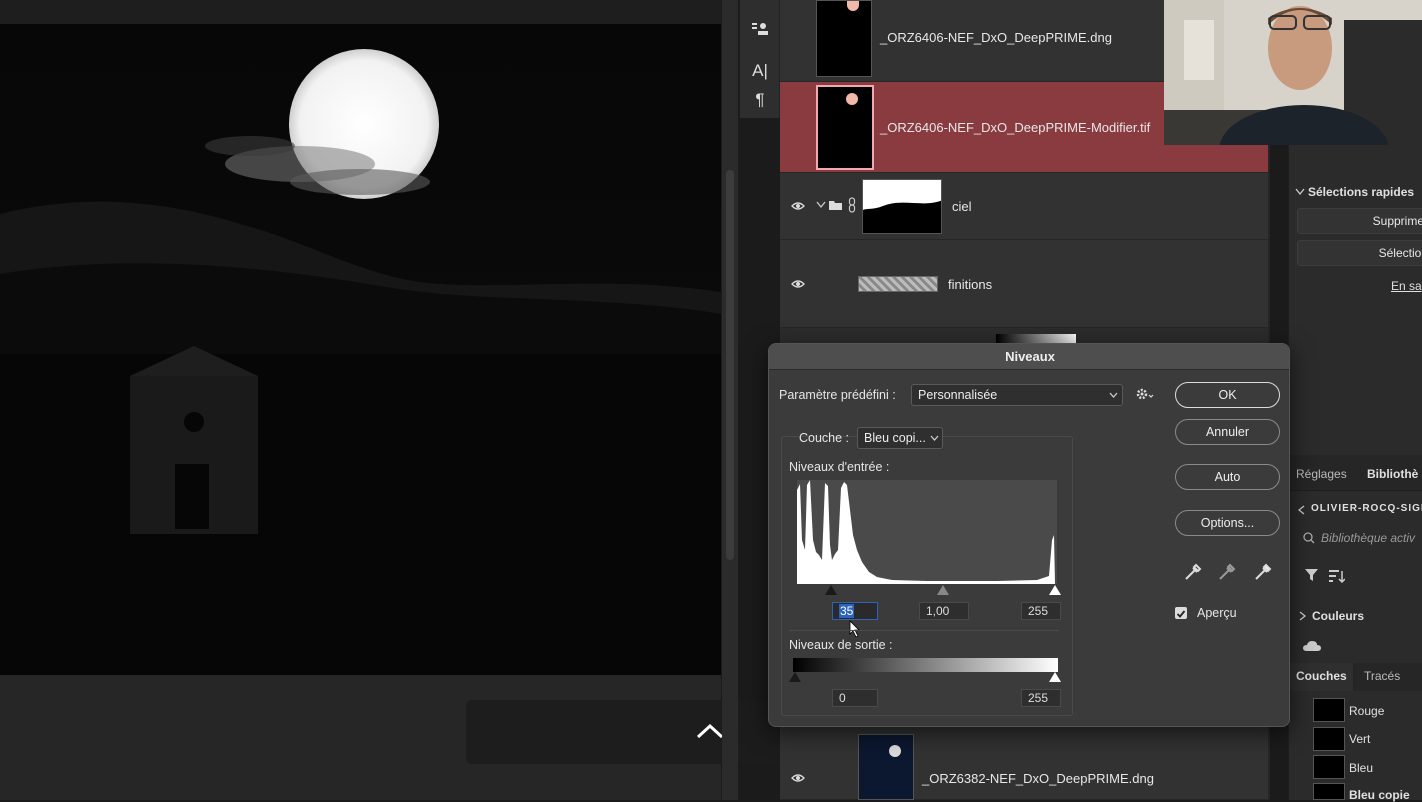 The height and width of the screenshot is (802, 1422). Describe the element at coordinates (1309, 538) in the screenshot. I see `search-icon` at that location.